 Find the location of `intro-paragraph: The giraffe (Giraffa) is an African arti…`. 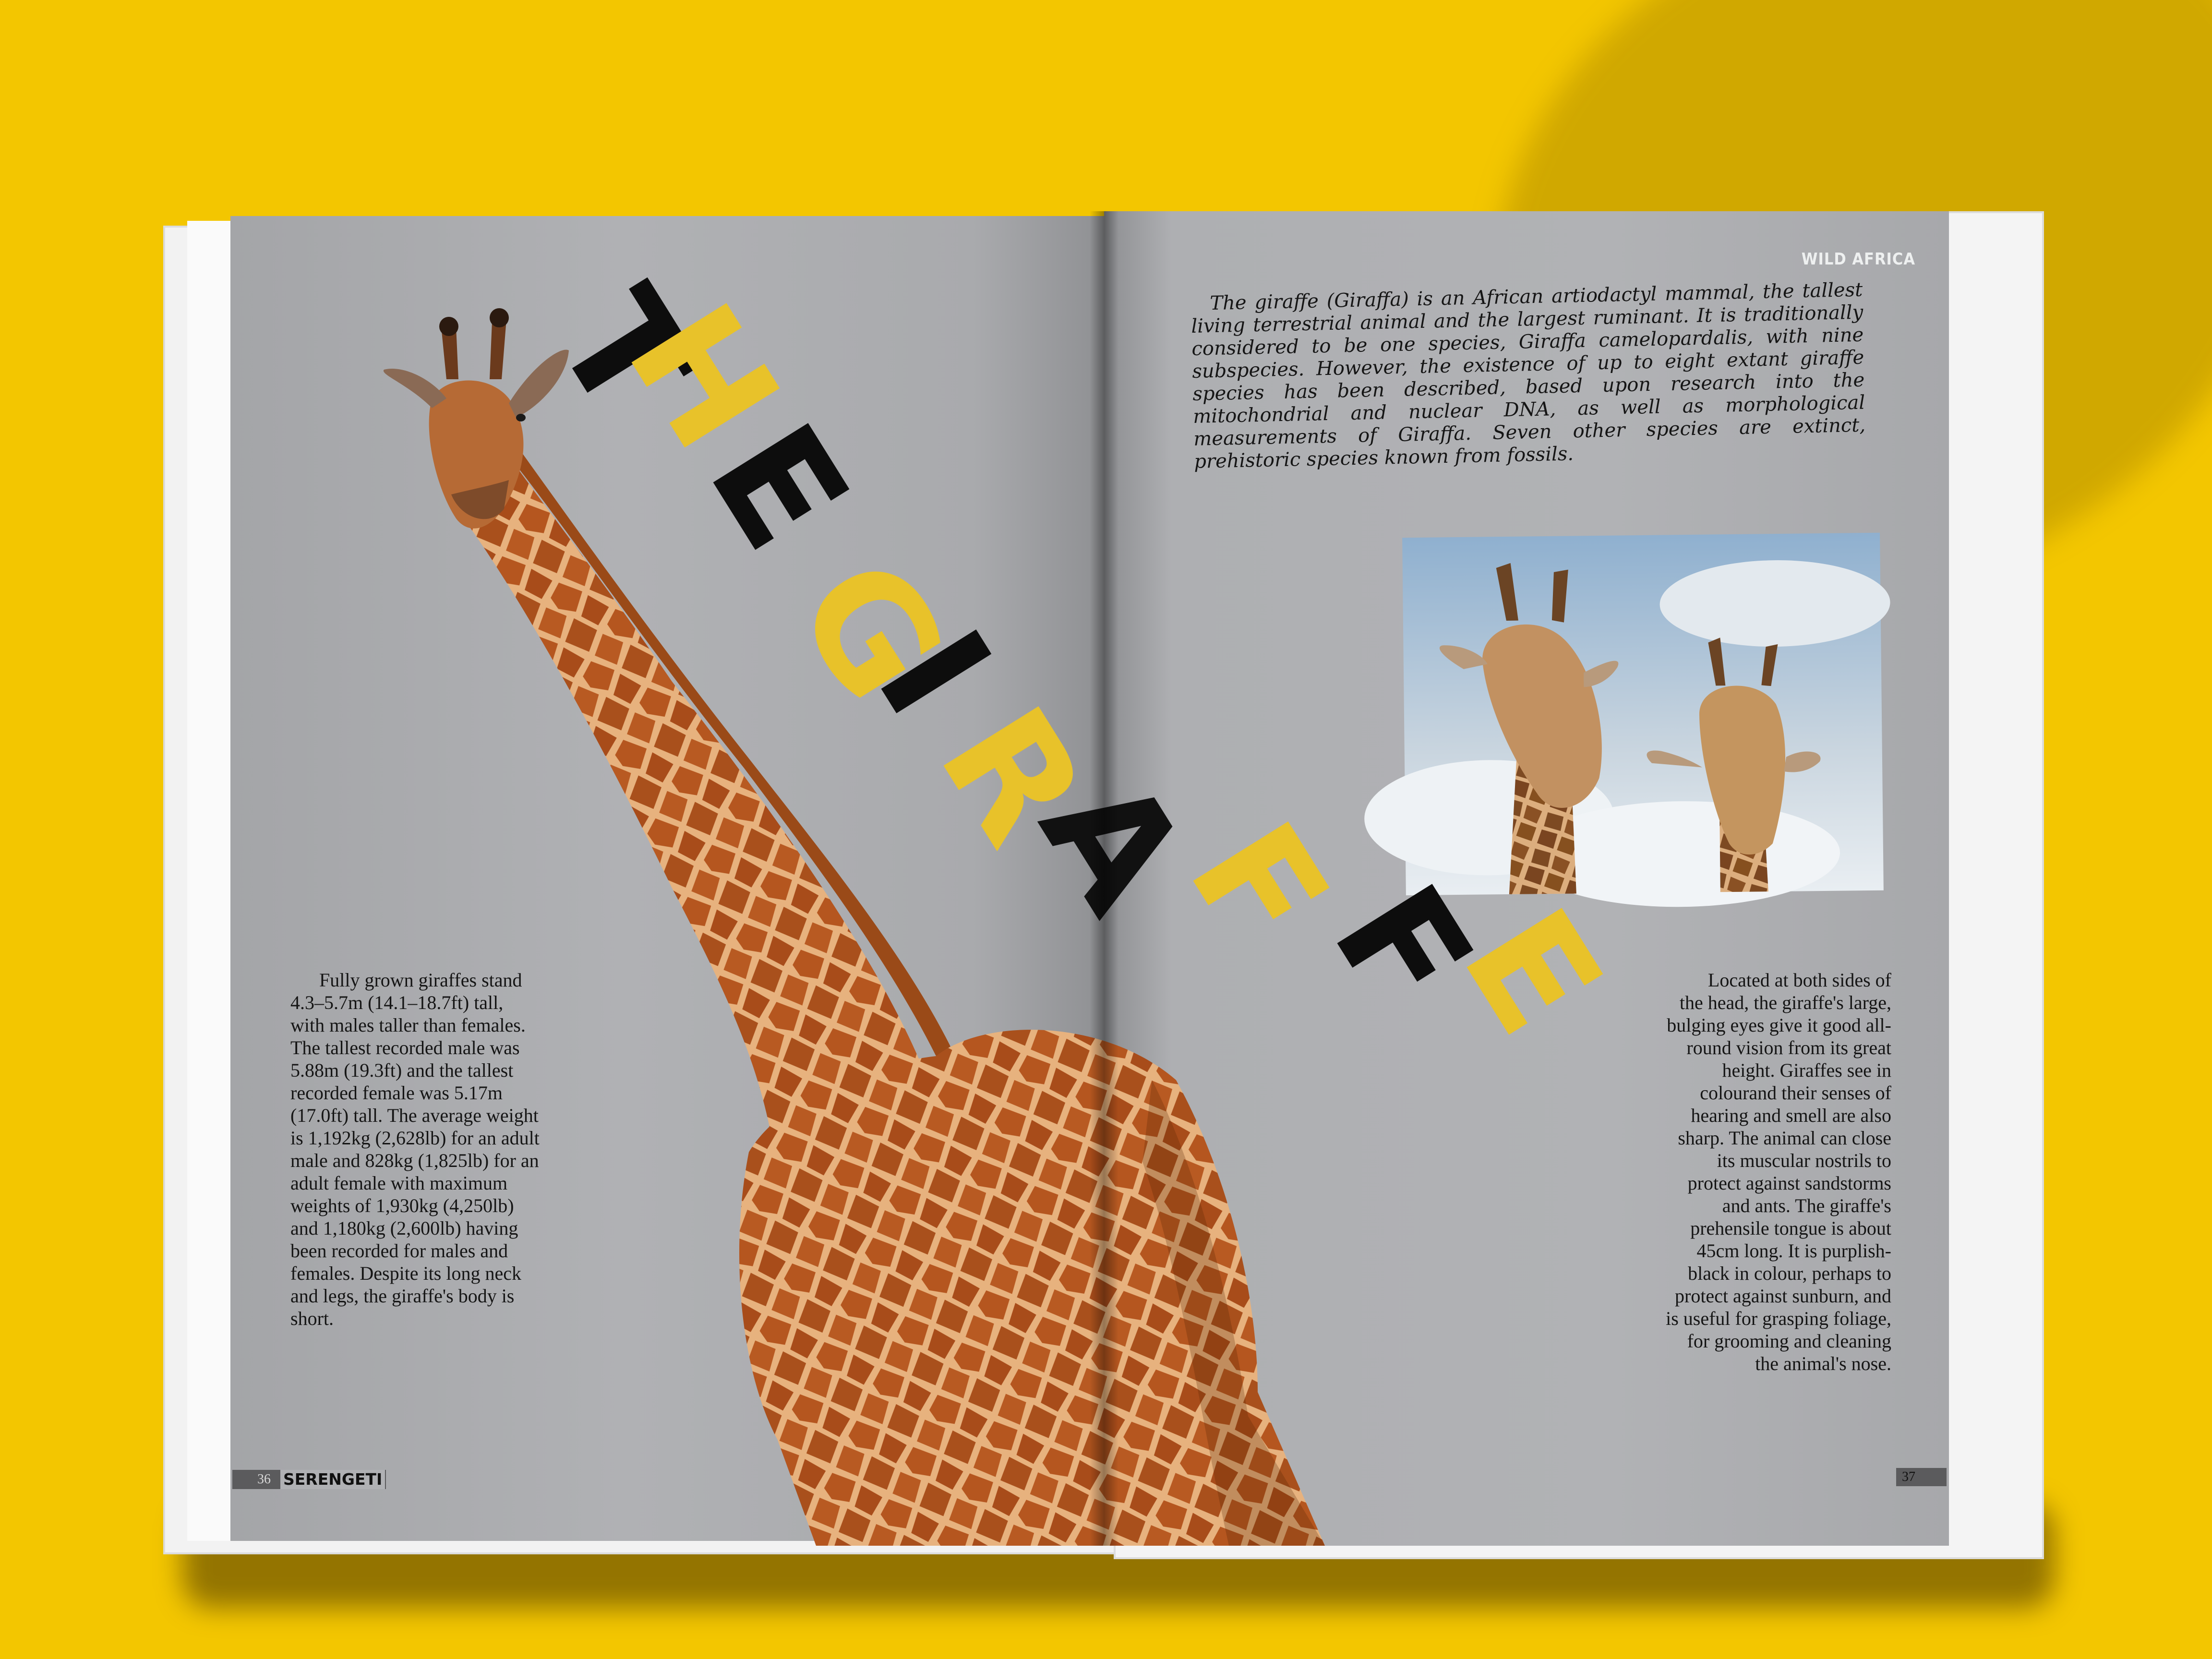

intro-paragraph: The giraffe (Giraffa) is an African arti… is located at coordinates (1528, 376).